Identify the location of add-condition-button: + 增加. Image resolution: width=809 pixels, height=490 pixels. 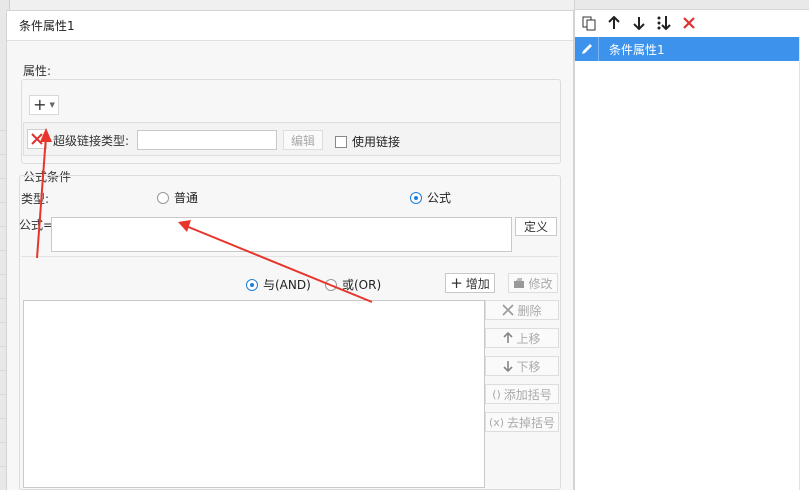
(470, 283).